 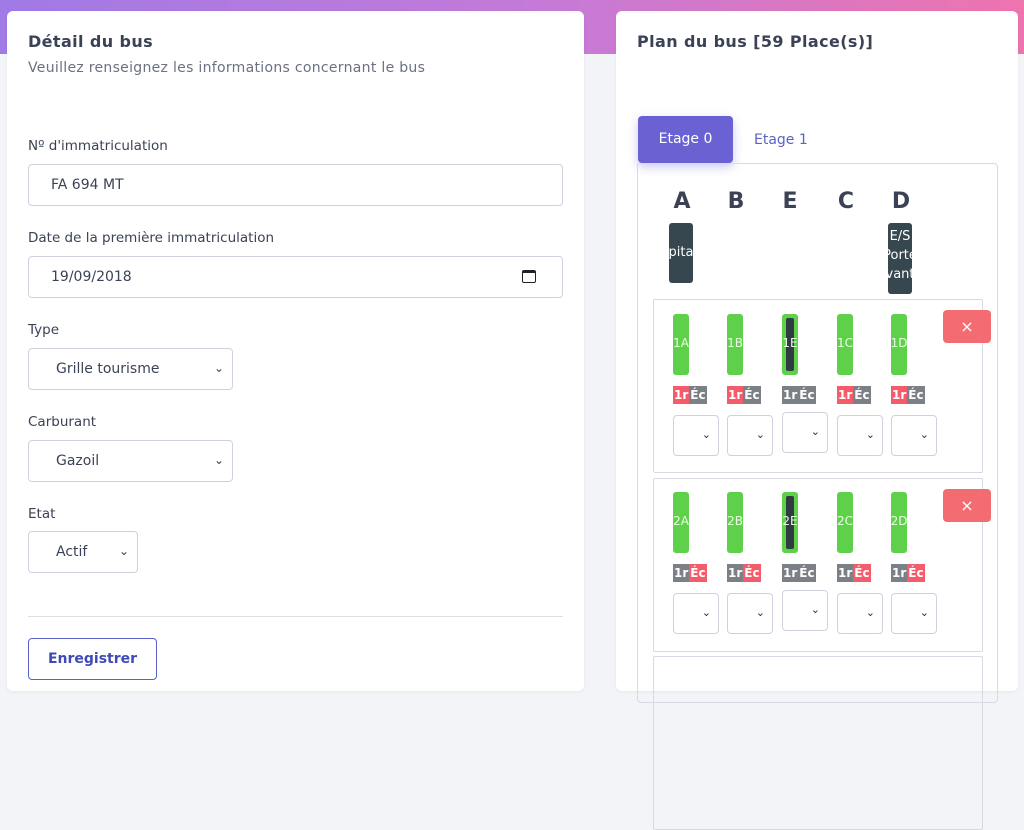 I want to click on seat: 1C, so click(x=845, y=344).